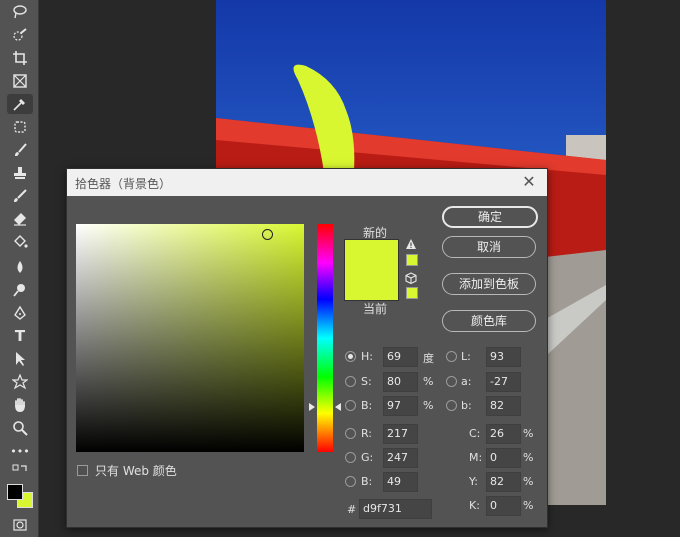 The image size is (680, 537). I want to click on hex-label: #, so click(352, 509).